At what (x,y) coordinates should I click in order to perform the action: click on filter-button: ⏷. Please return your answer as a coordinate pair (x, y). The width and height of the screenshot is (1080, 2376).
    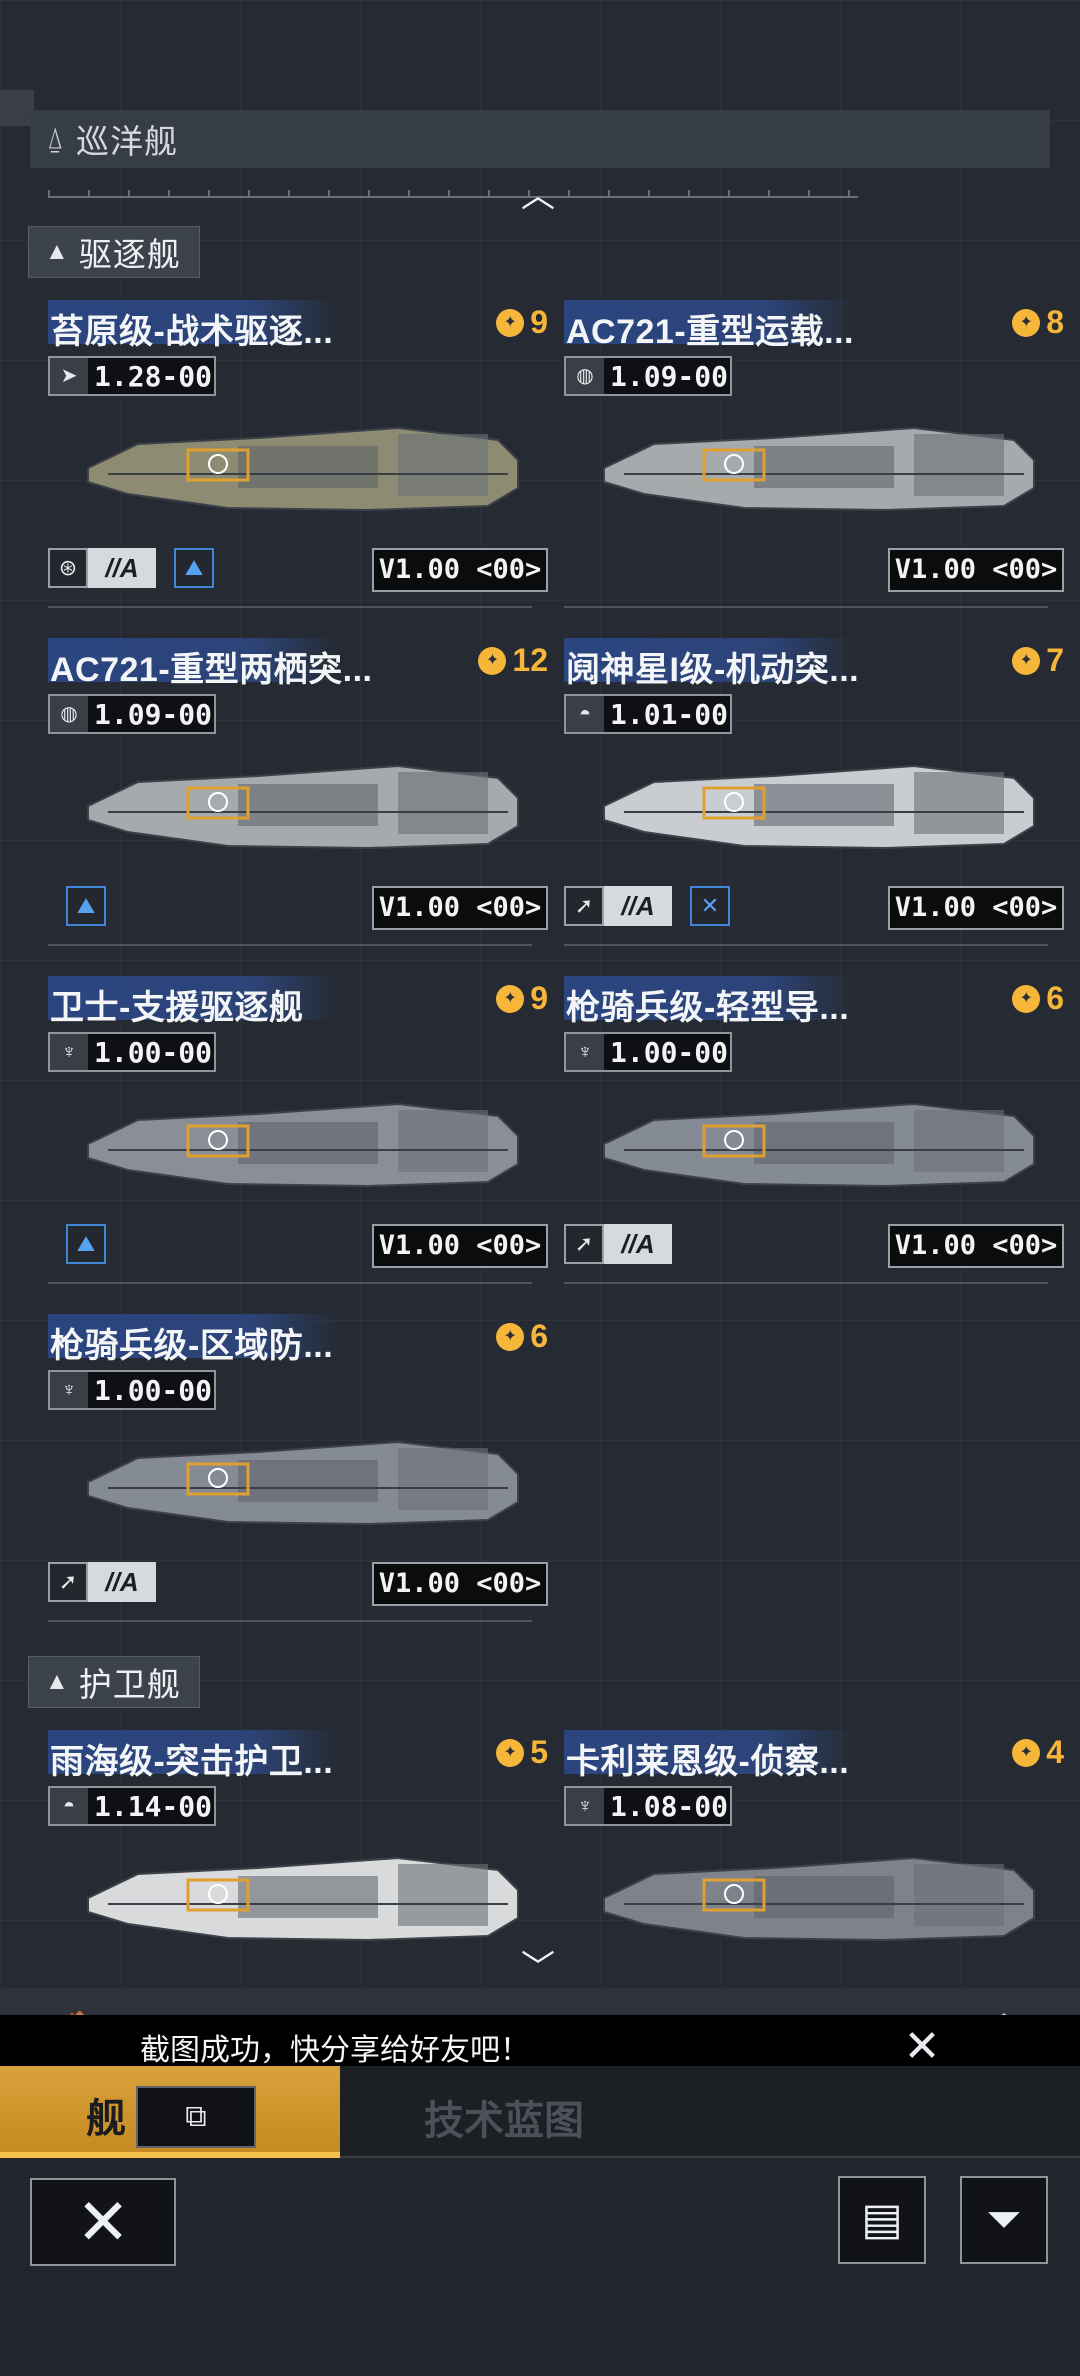
    Looking at the image, I should click on (1004, 2220).